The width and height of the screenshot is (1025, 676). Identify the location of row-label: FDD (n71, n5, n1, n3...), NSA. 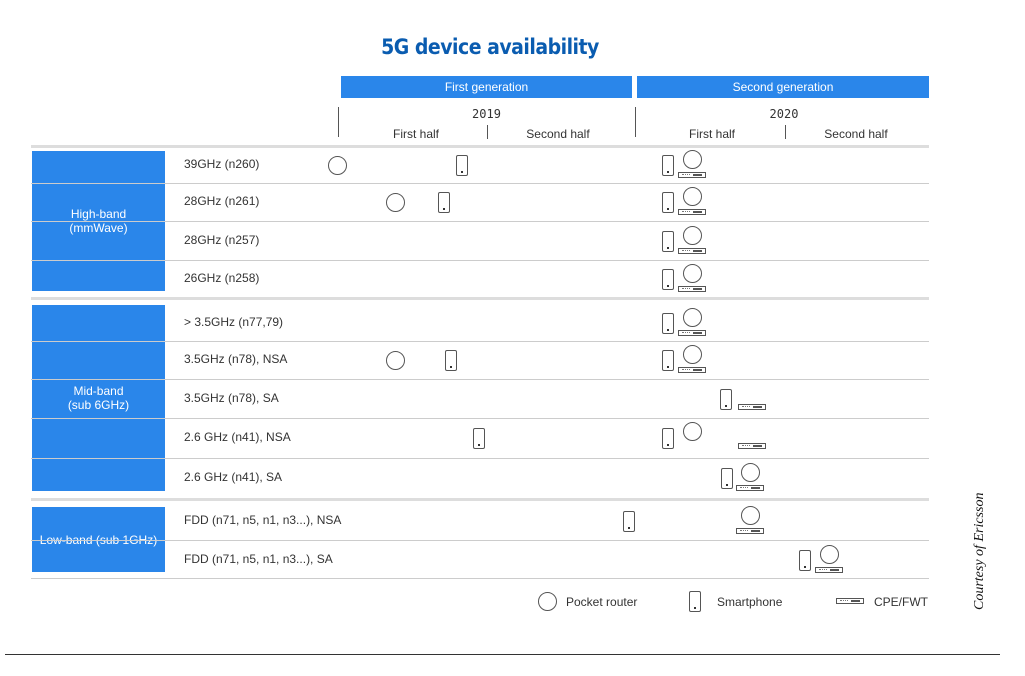
(263, 520).